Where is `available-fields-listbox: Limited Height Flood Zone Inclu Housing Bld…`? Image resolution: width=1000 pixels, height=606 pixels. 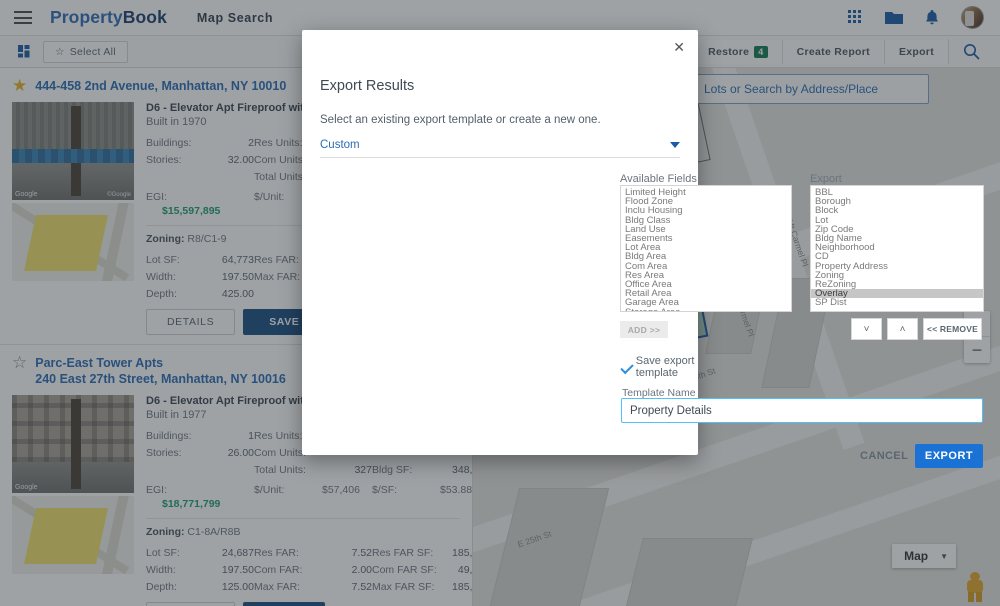
available-fields-listbox: Limited Height Flood Zone Inclu Housing Bld… is located at coordinates (706, 248).